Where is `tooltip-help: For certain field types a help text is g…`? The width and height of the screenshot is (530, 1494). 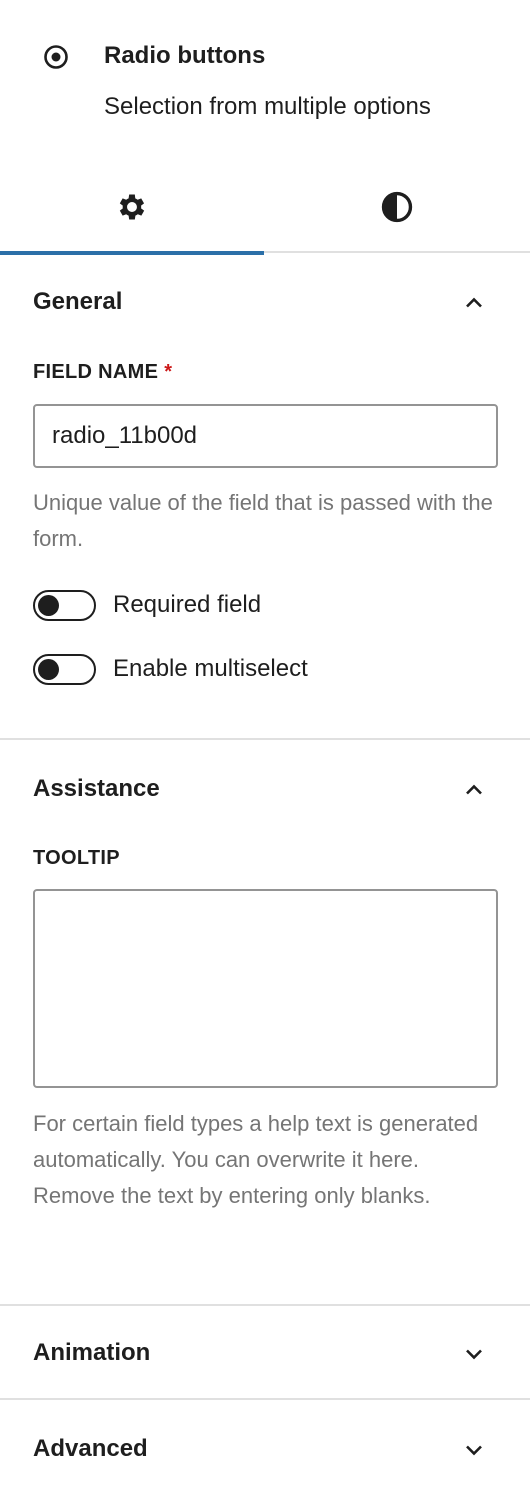 tooltip-help: For certain field types a help text is g… is located at coordinates (256, 1159).